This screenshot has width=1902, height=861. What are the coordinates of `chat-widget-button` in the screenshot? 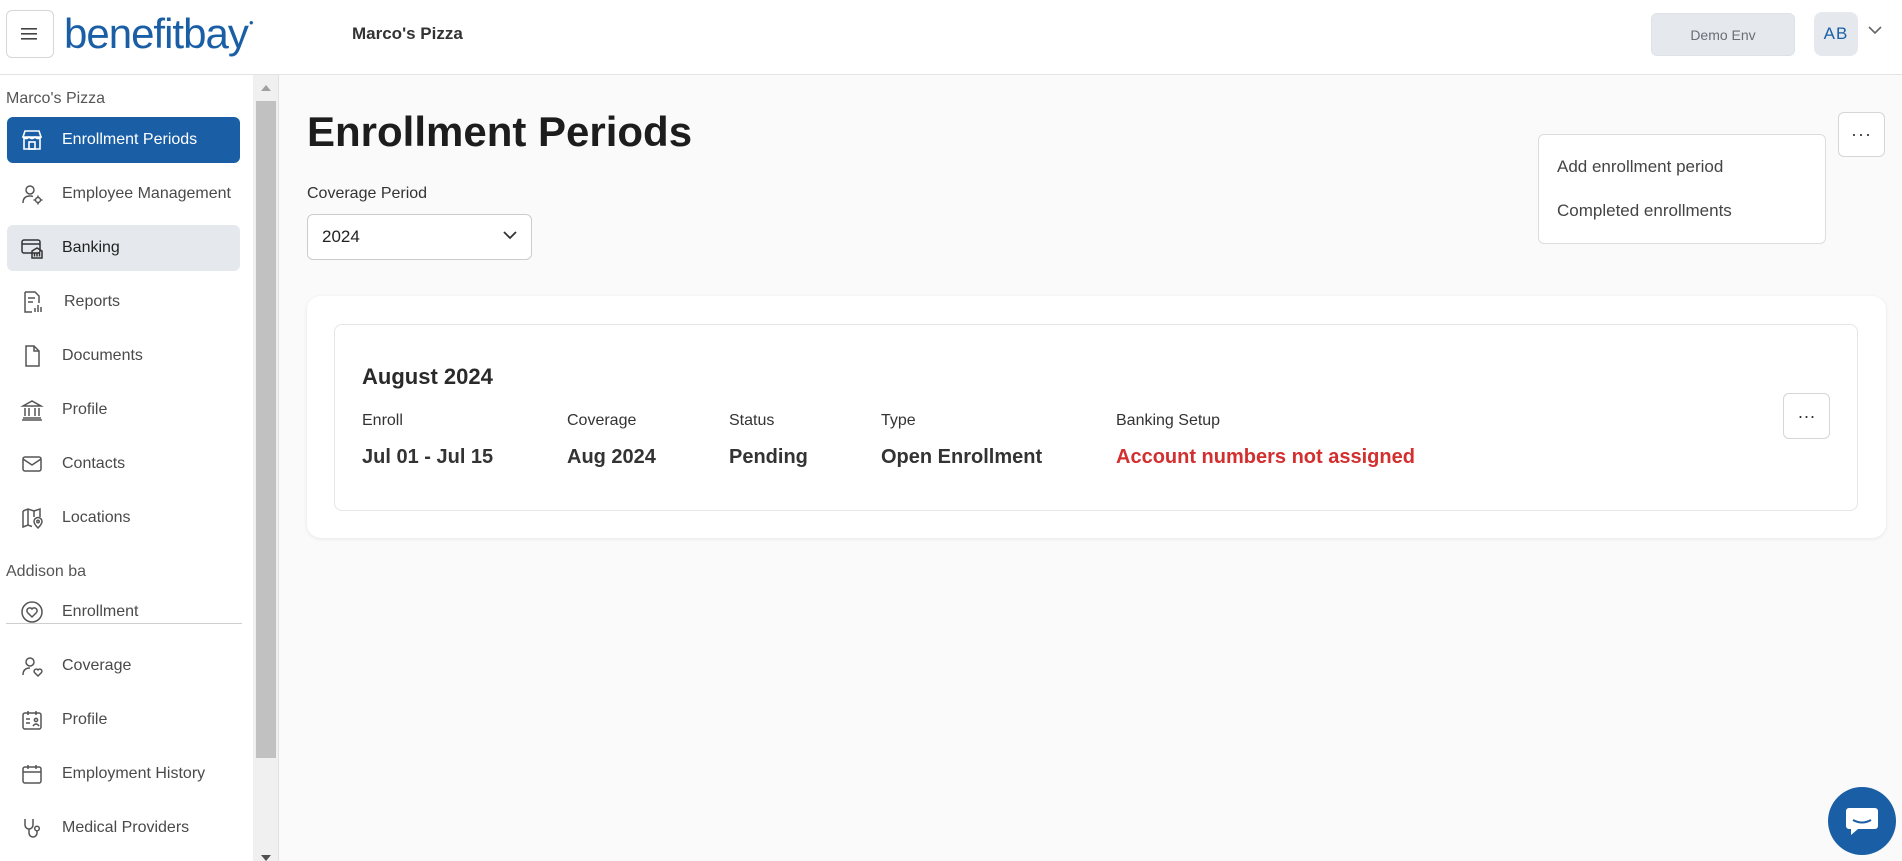 It's located at (1862, 821).